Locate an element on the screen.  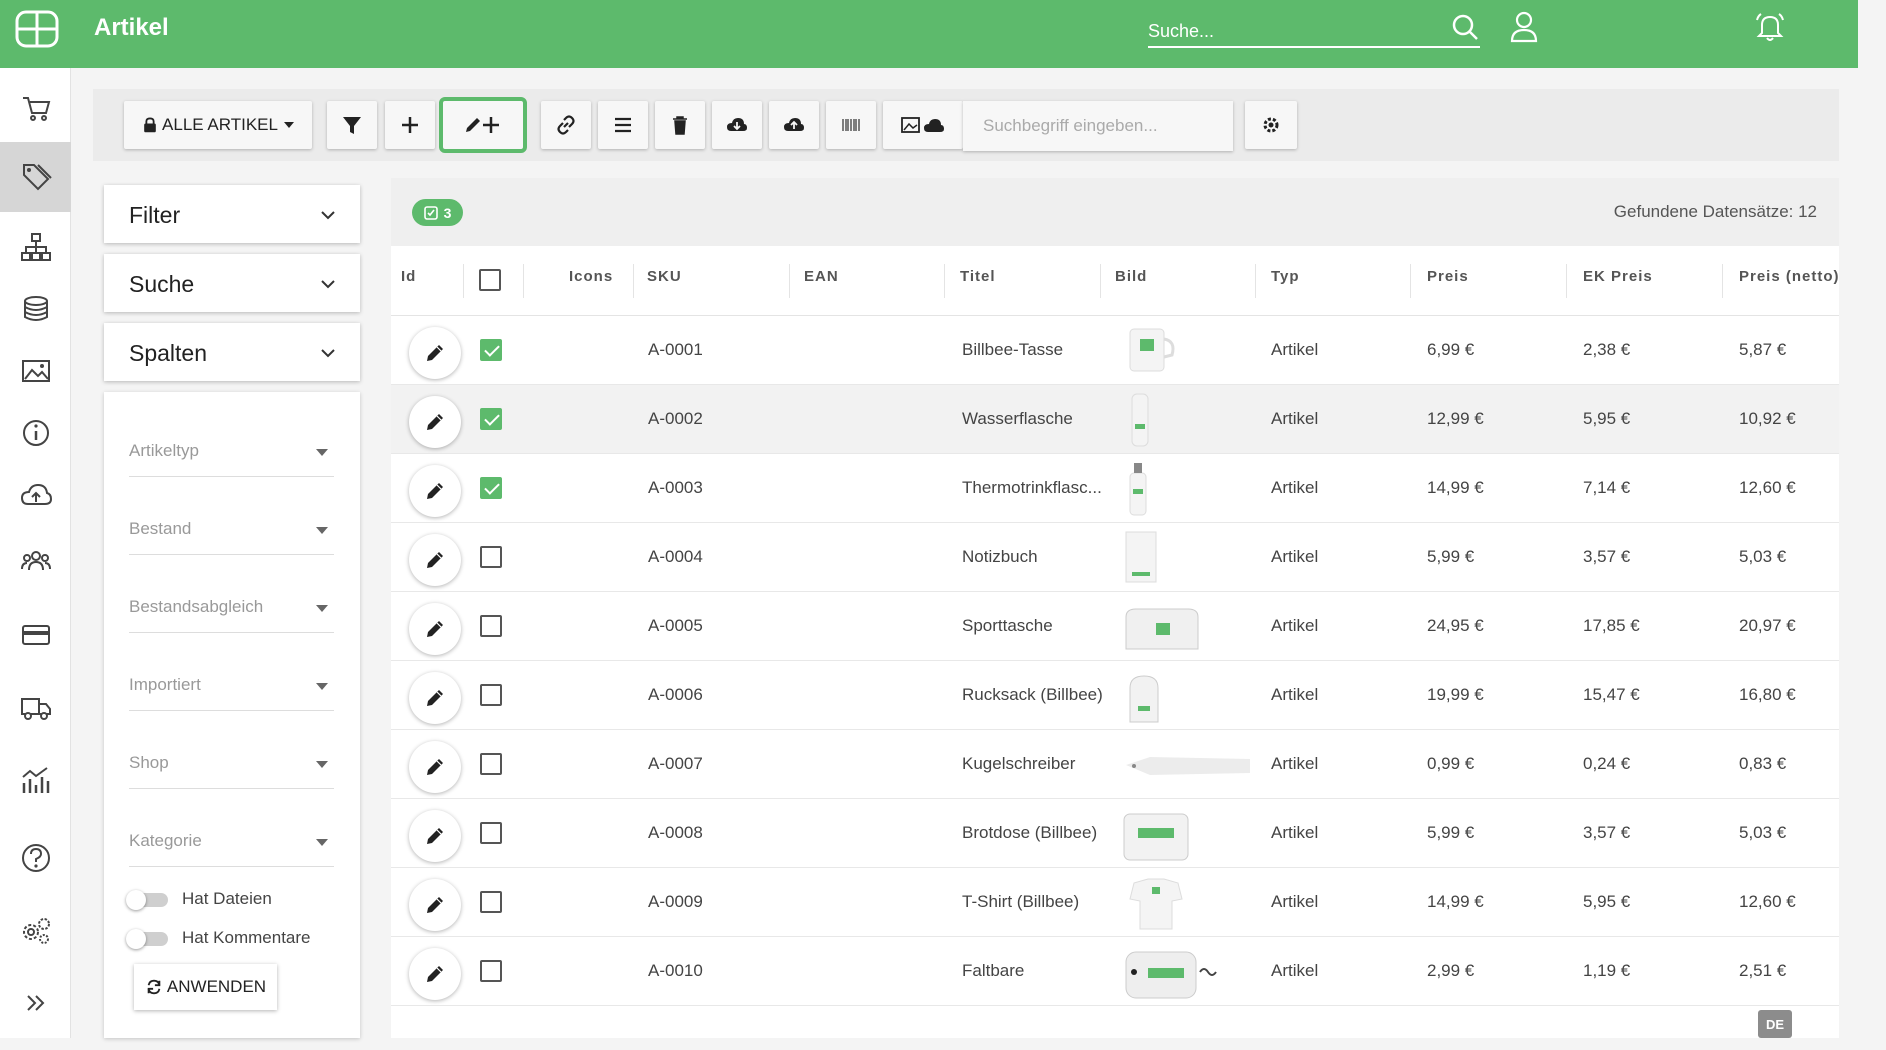
nav-stock is located at coordinates (35, 309).